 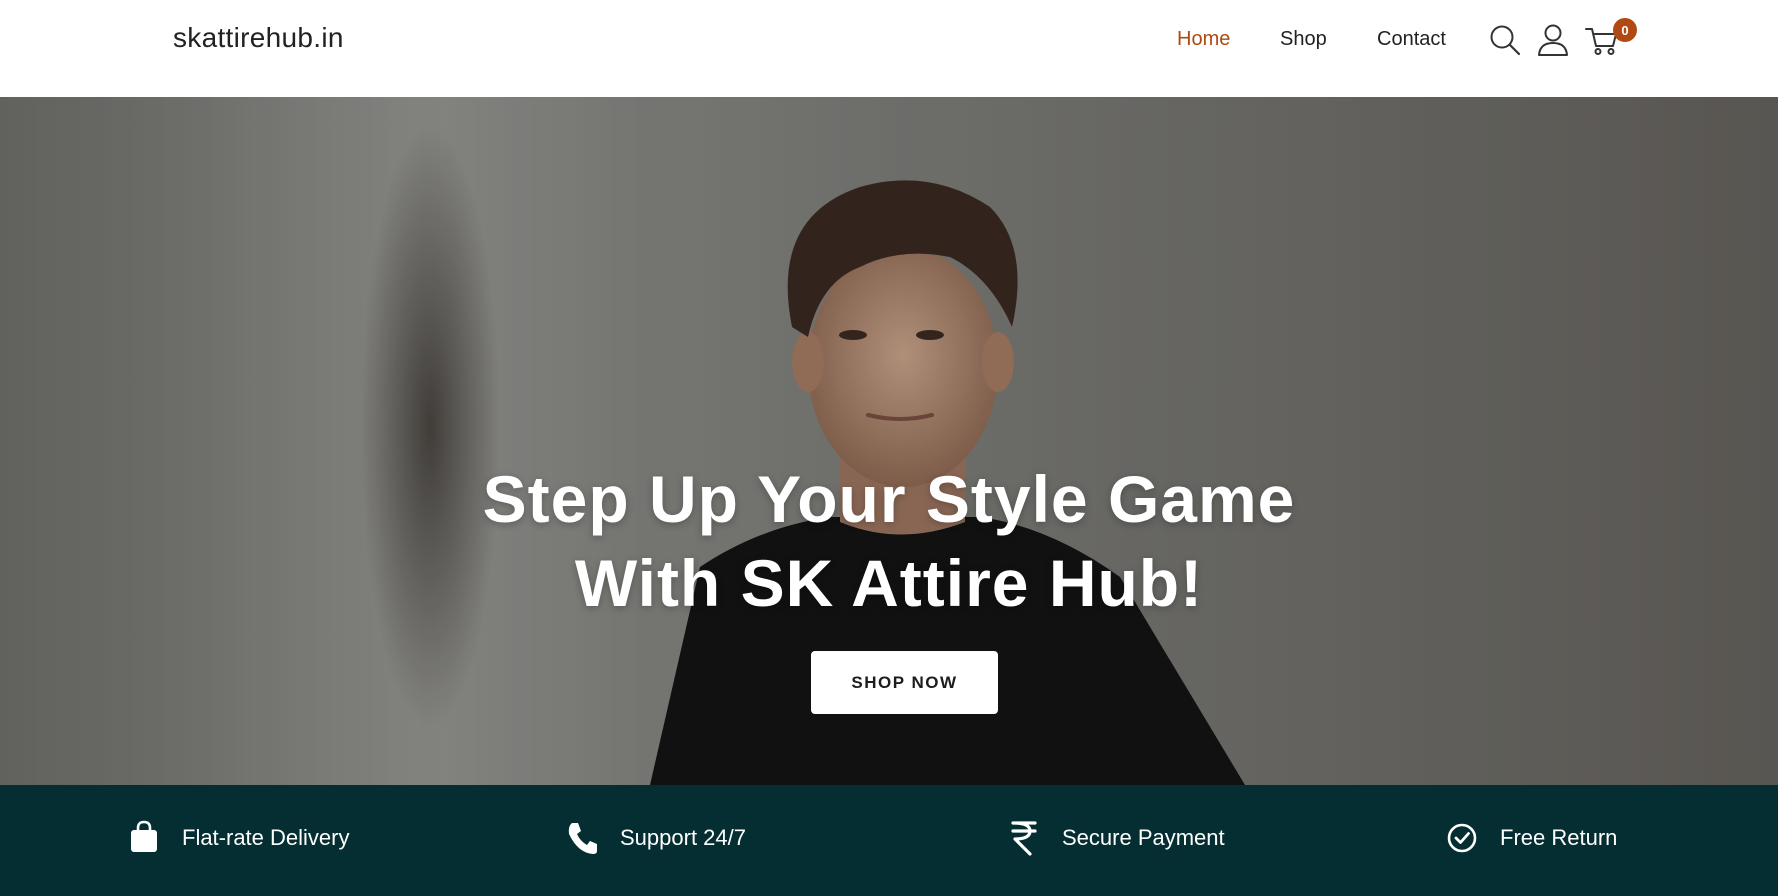 I want to click on rupee-icon, so click(x=1024, y=838).